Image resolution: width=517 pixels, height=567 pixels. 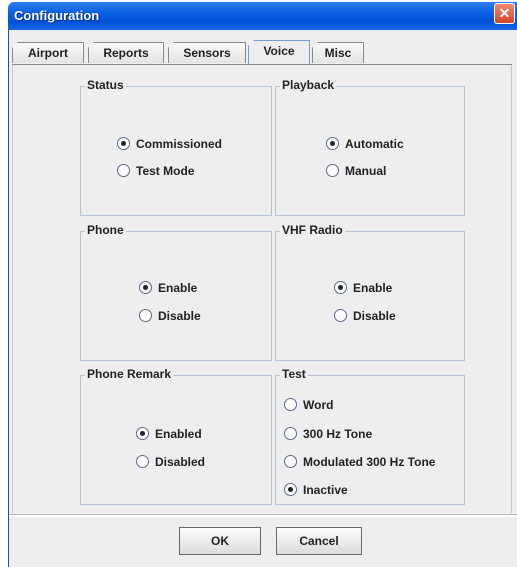 I want to click on phone-remark-group-title: Phone Remark, so click(x=129, y=374).